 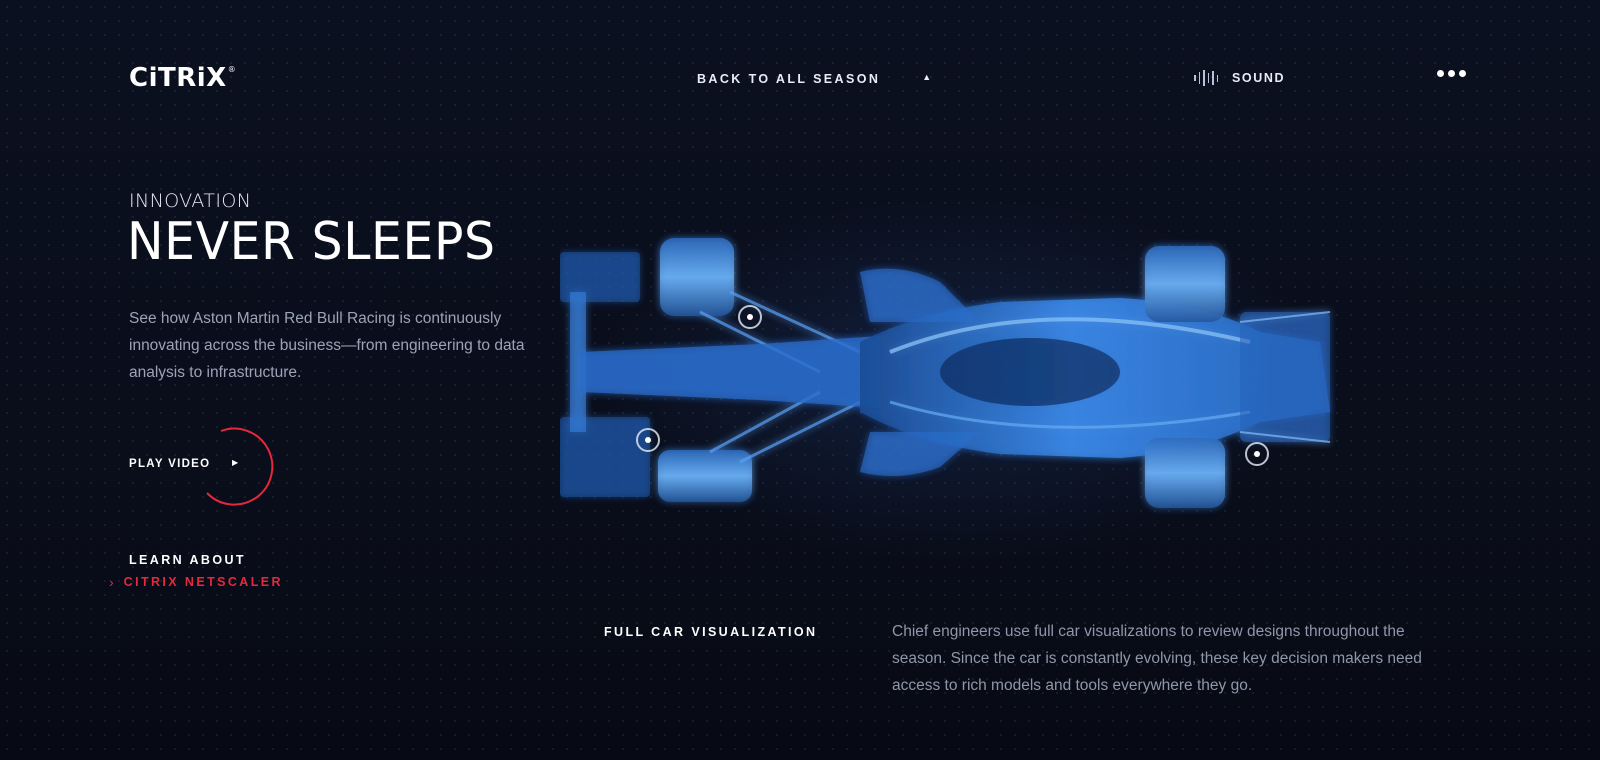 I want to click on sound-toggle: SOUND, so click(x=1239, y=78).